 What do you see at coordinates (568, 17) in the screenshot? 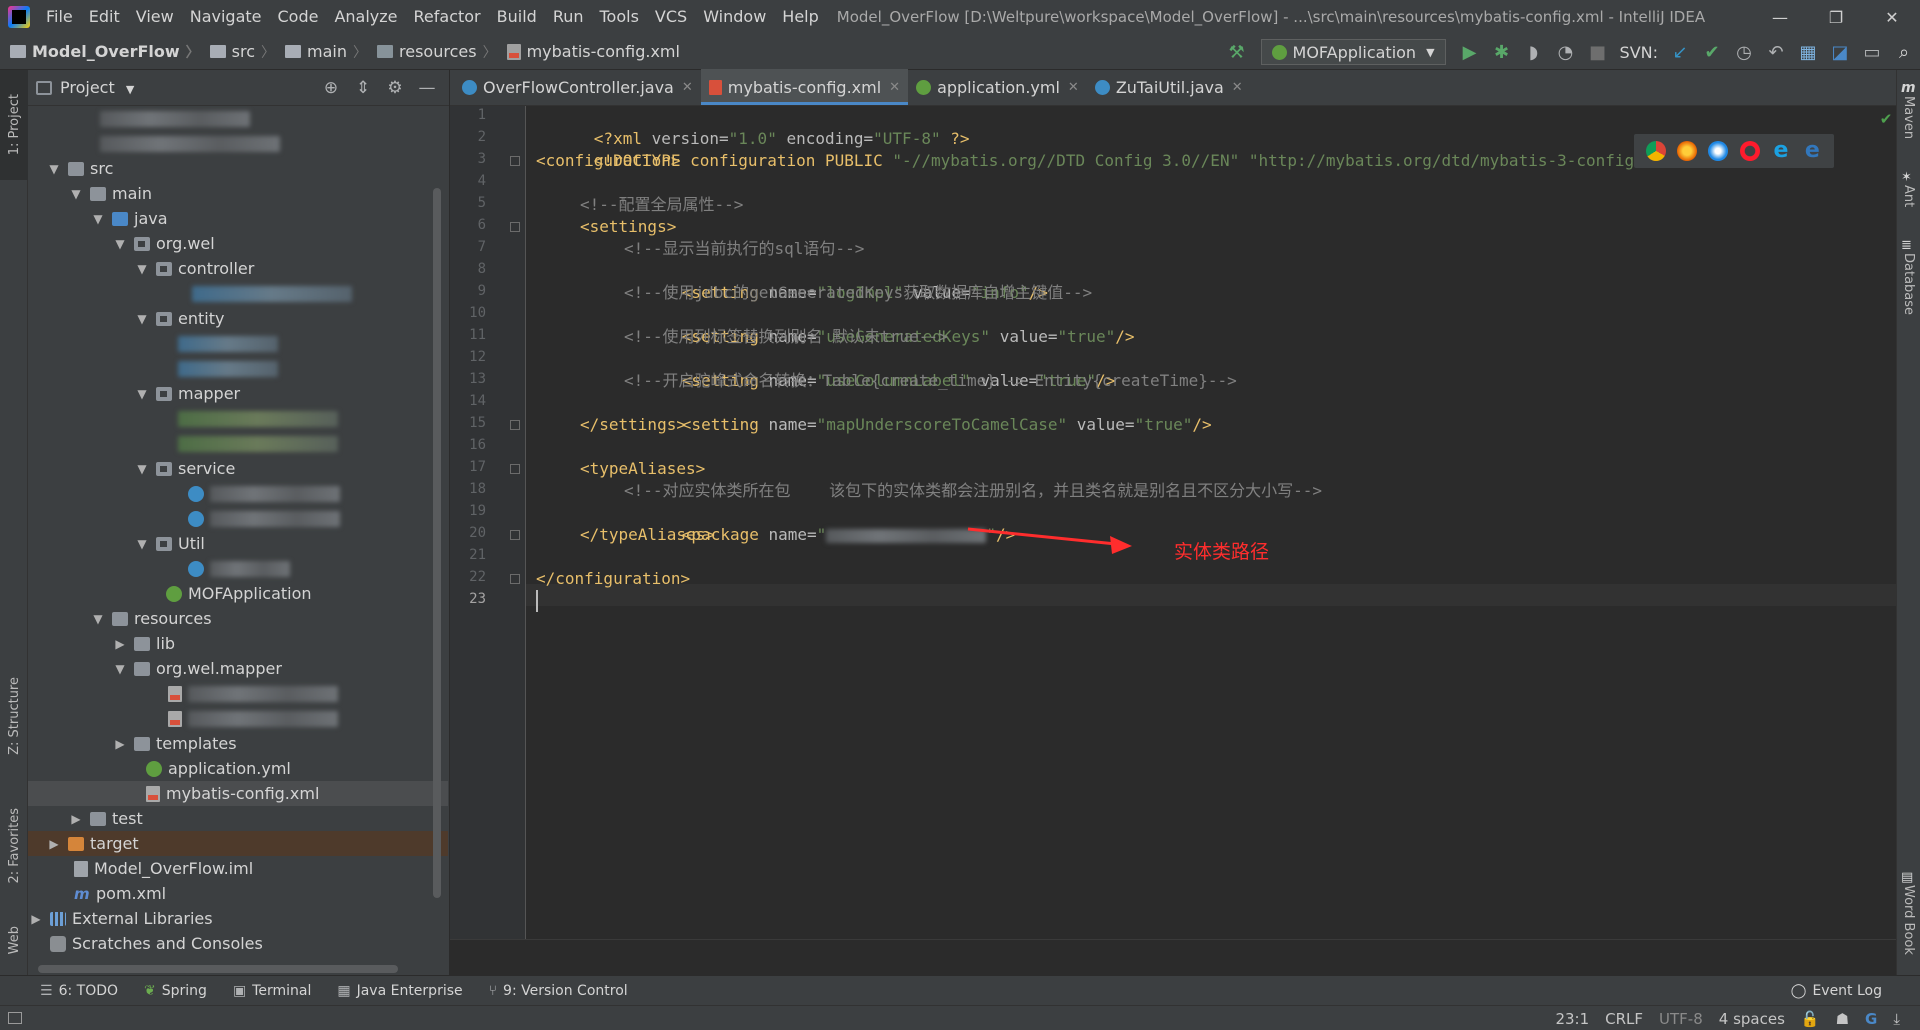
I see `menu-run: Run` at bounding box center [568, 17].